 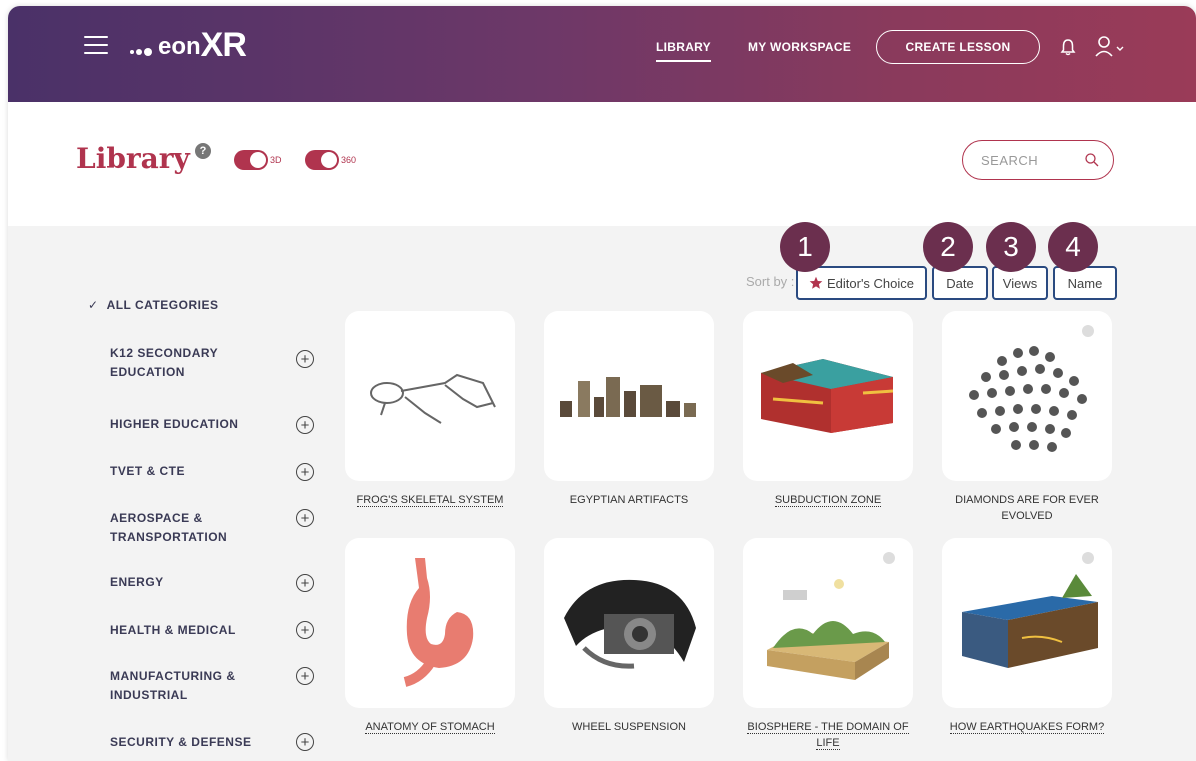 What do you see at coordinates (305, 742) in the screenshot?
I see `expand-security-defense-icon: +` at bounding box center [305, 742].